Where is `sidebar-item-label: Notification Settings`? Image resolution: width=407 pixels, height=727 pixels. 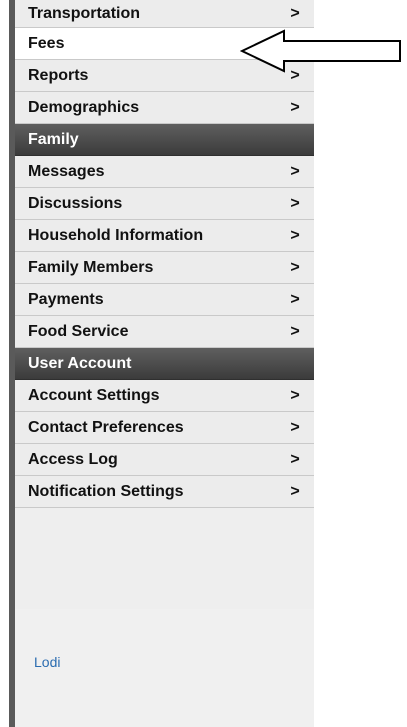 sidebar-item-label: Notification Settings is located at coordinates (106, 491).